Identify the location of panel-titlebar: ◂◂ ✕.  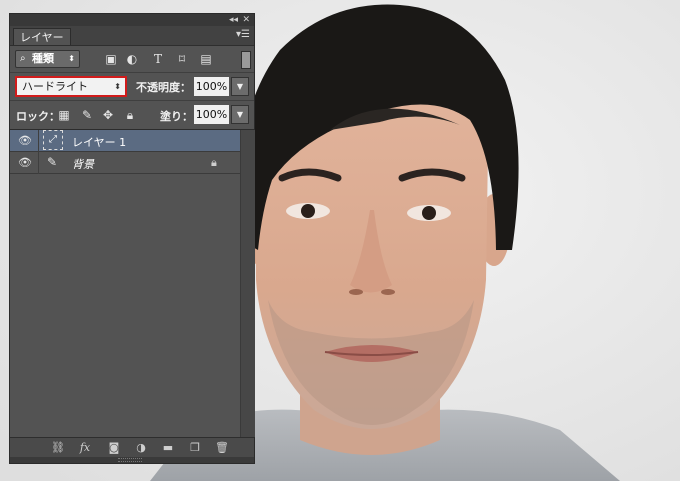
(132, 20).